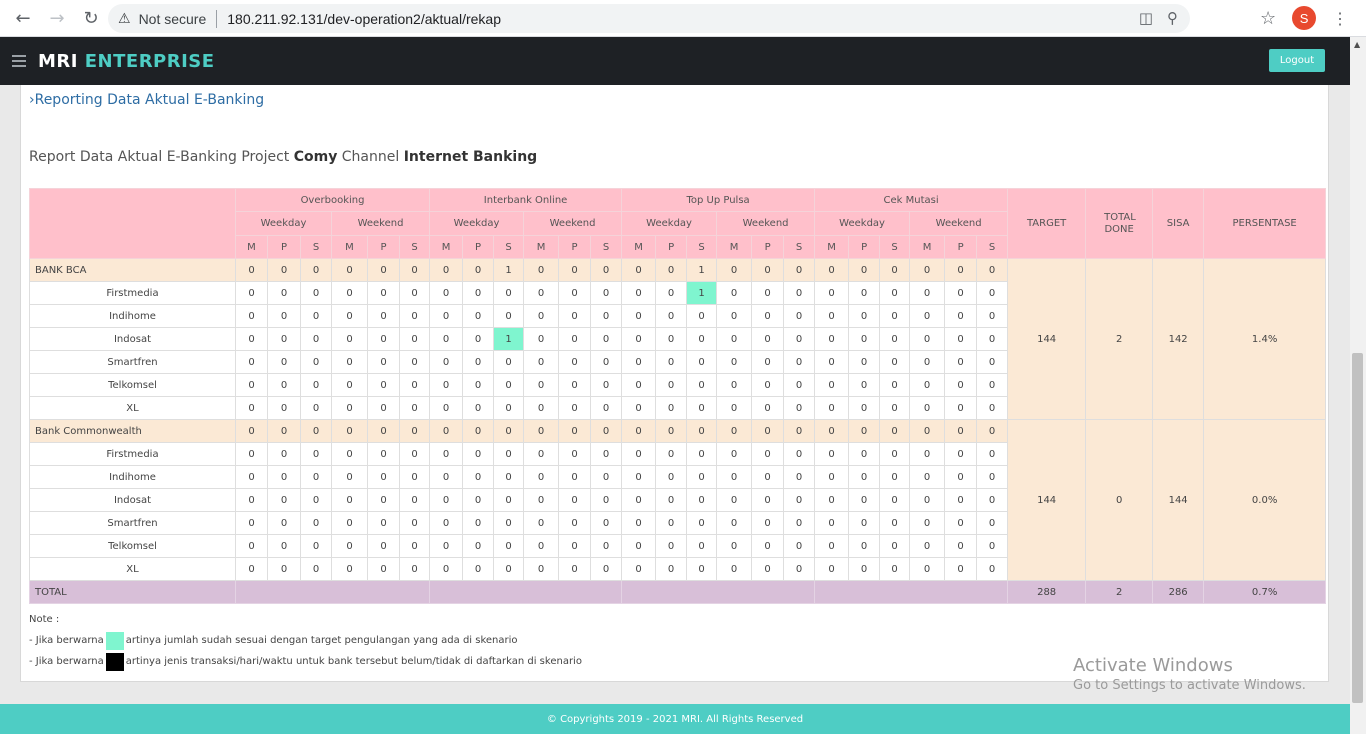 Image resolution: width=1366 pixels, height=734 pixels. I want to click on highlight-swatch, so click(114, 640).